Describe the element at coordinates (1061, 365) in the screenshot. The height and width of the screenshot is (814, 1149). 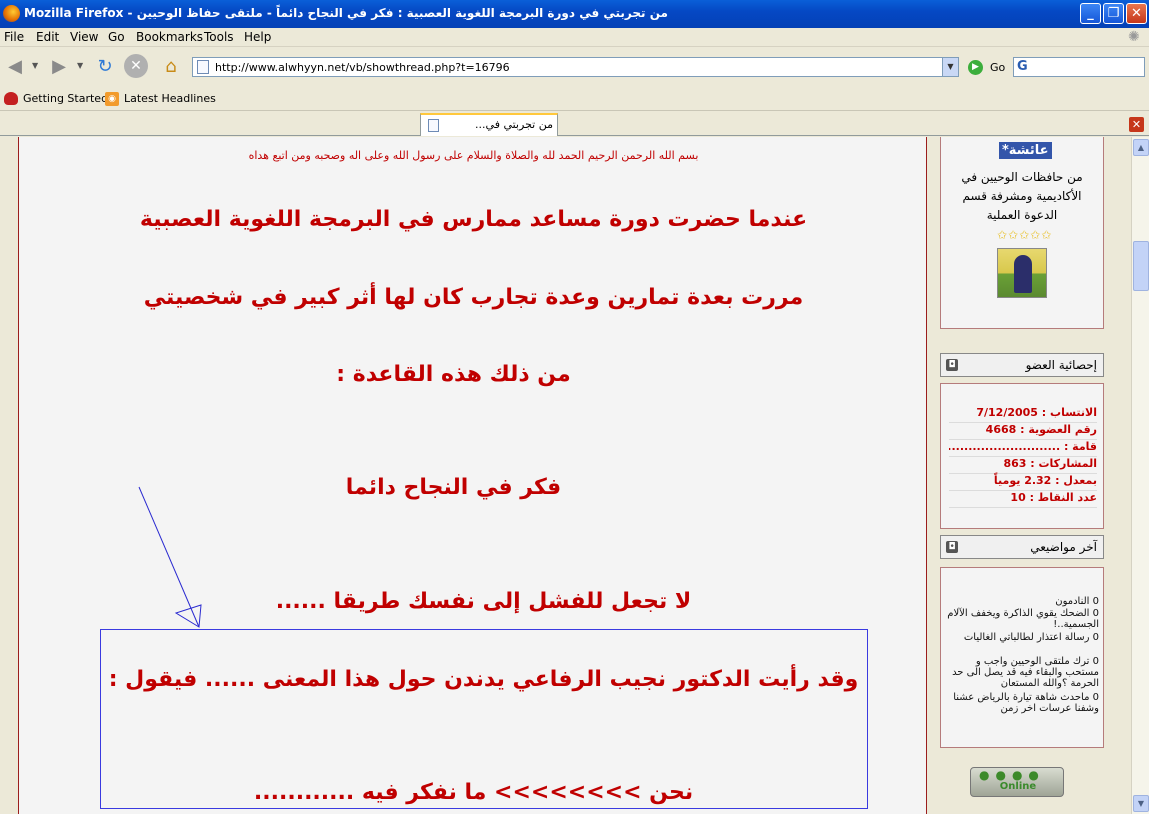
I see `stats-panel-title: إحصائية العضو` at that location.